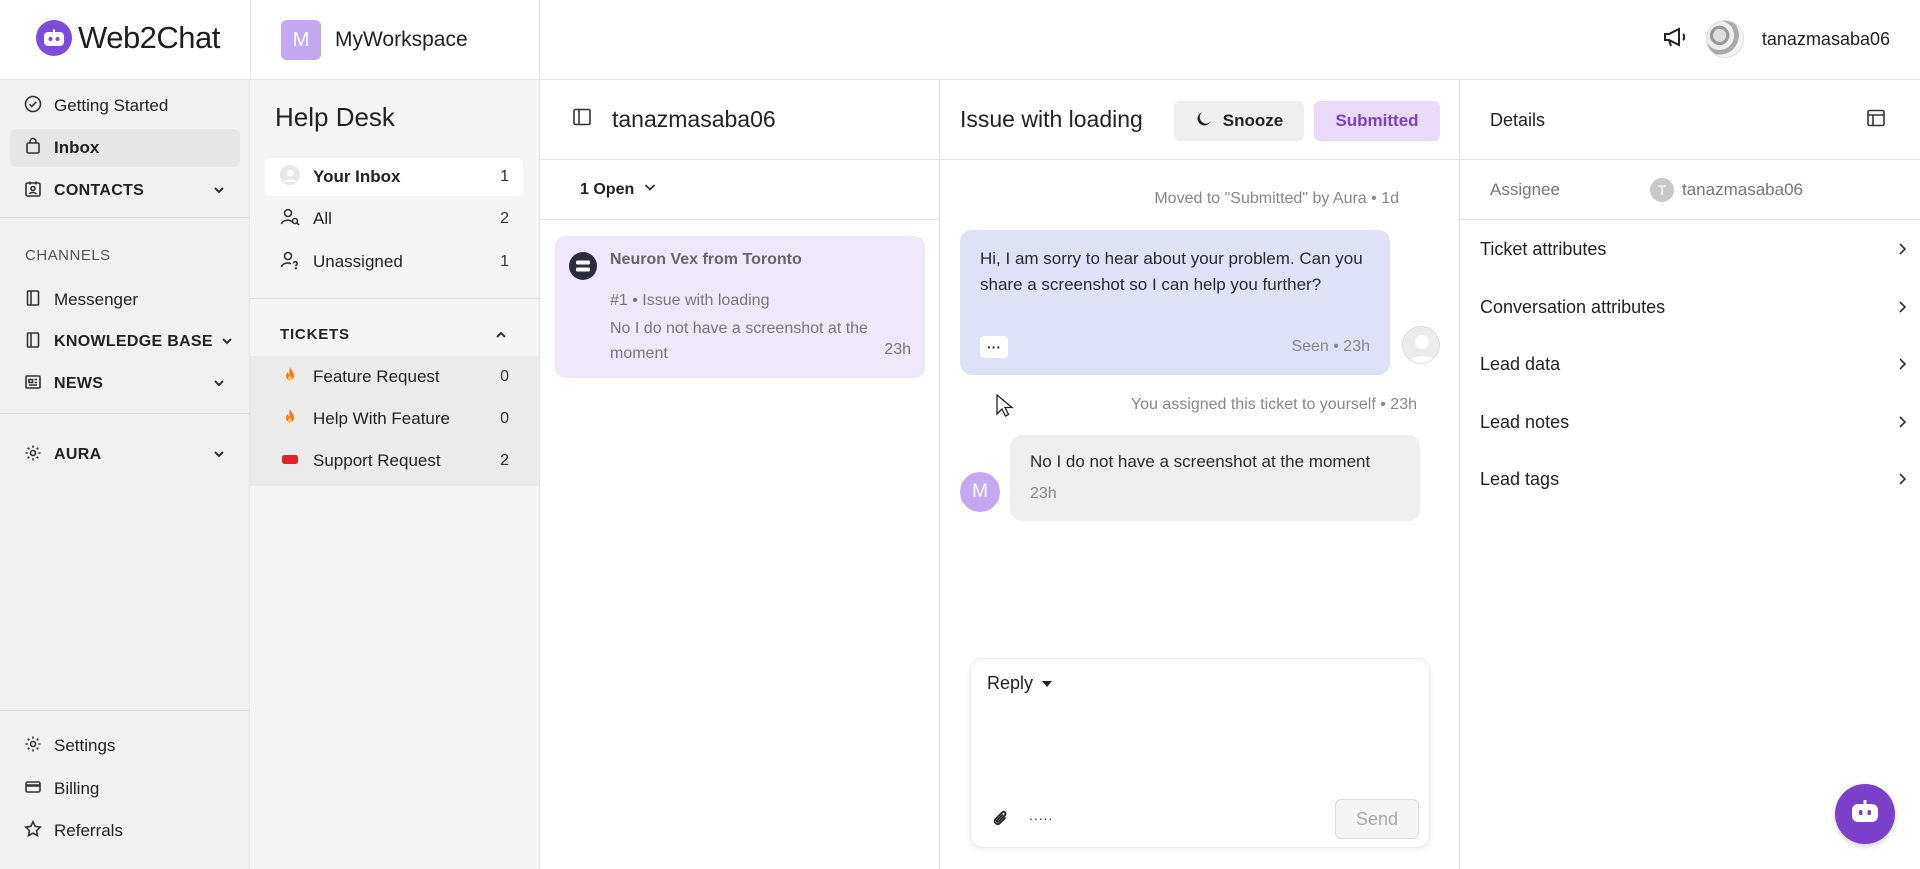 This screenshot has height=869, width=1920. What do you see at coordinates (68, 255) in the screenshot?
I see `channels-label: CHANNELS` at bounding box center [68, 255].